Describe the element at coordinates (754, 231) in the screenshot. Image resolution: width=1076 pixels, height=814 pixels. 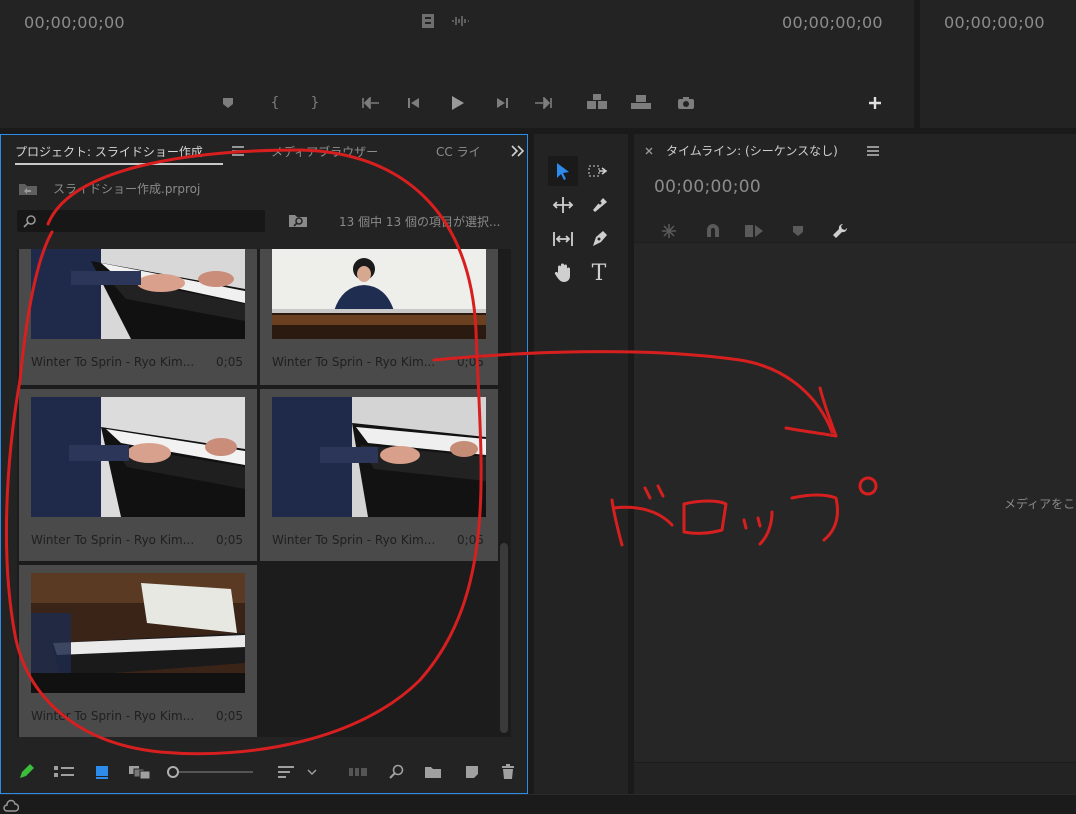
I see `linked-selection-icon` at that location.